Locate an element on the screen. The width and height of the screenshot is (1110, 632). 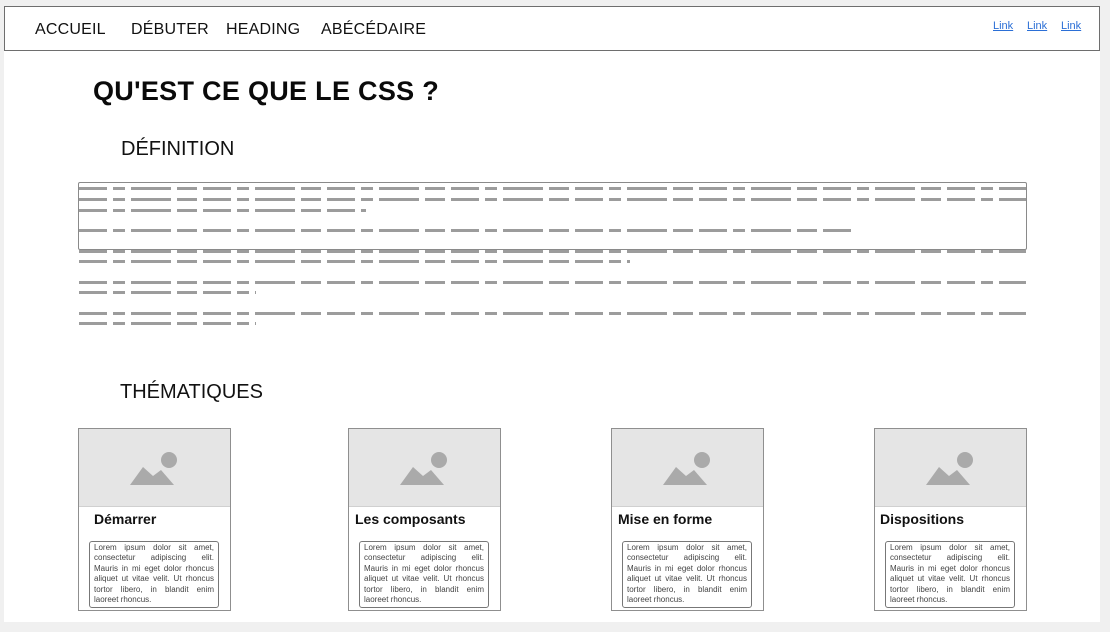
nav-item-debuter: DÉBUTER is located at coordinates (170, 30).